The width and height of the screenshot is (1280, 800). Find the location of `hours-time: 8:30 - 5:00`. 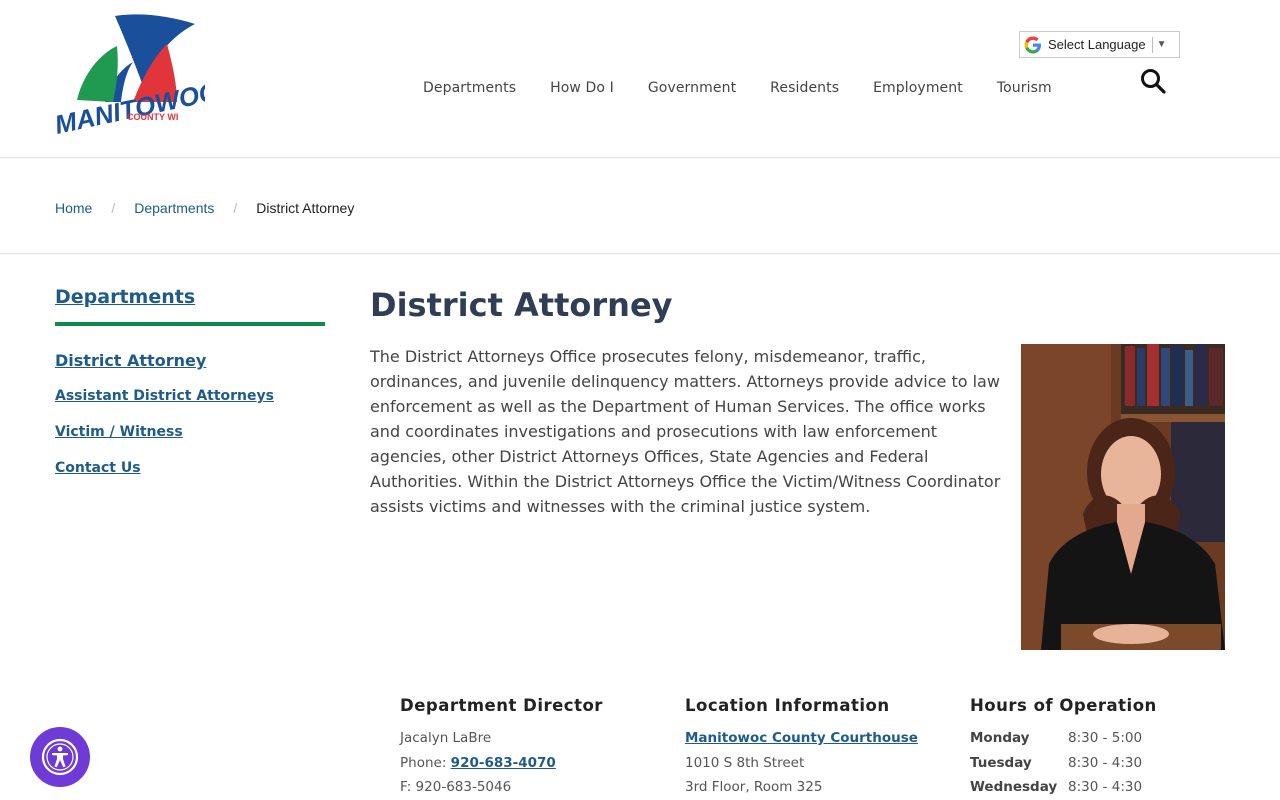

hours-time: 8:30 - 5:00 is located at coordinates (1105, 738).